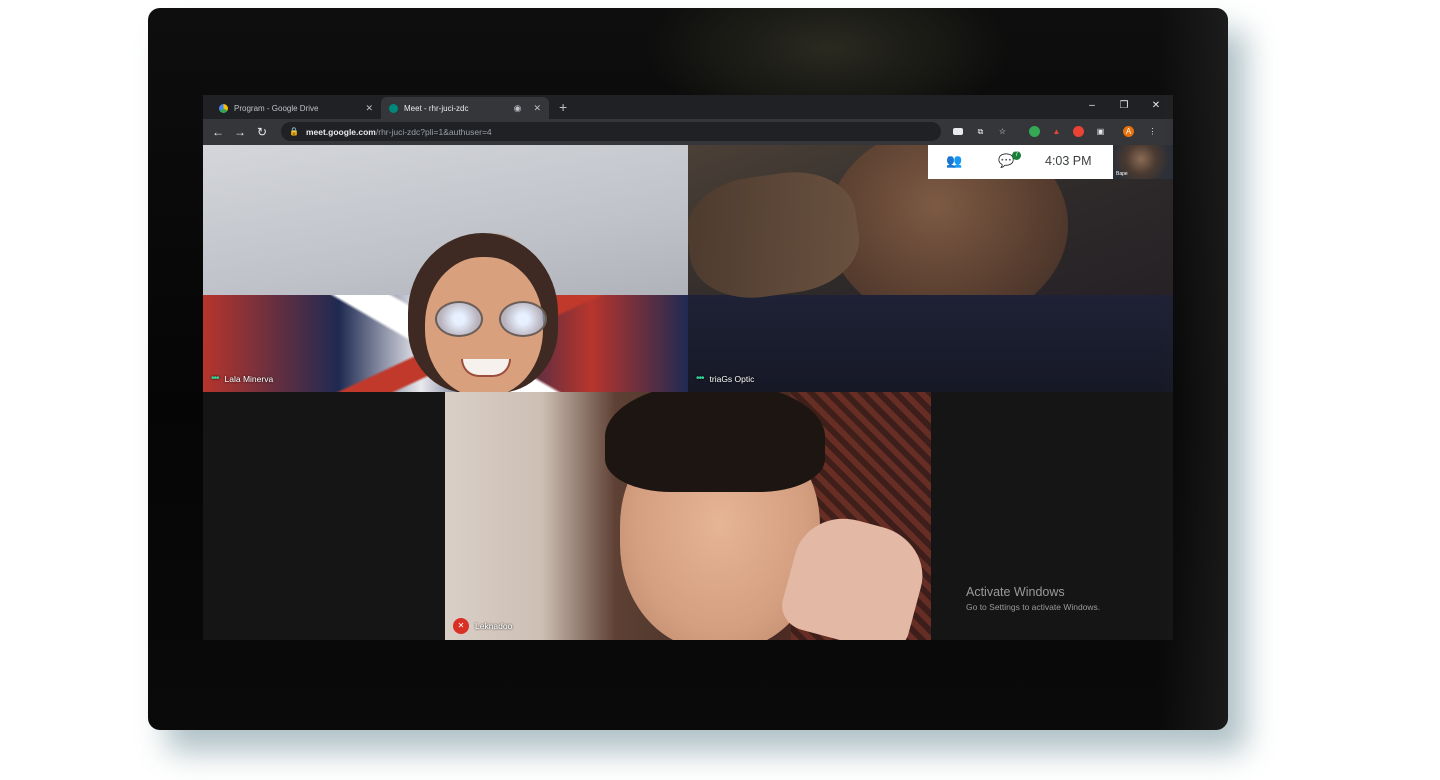  I want to click on people-icon: 👥, so click(954, 161).